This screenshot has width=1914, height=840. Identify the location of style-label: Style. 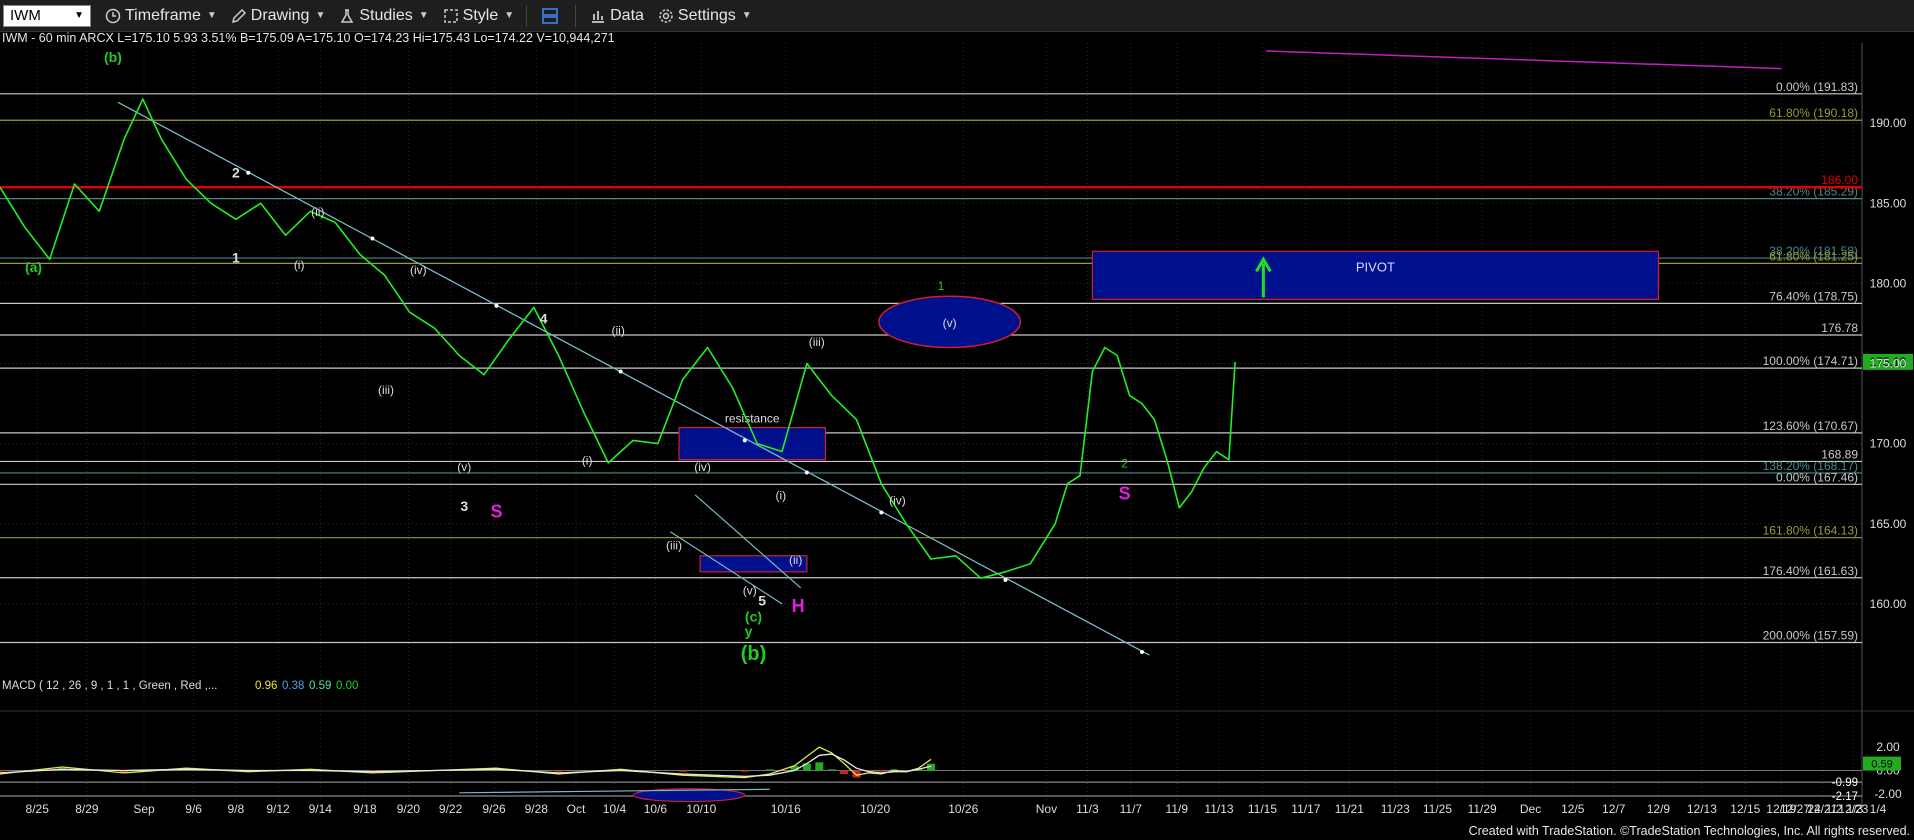
(480, 15).